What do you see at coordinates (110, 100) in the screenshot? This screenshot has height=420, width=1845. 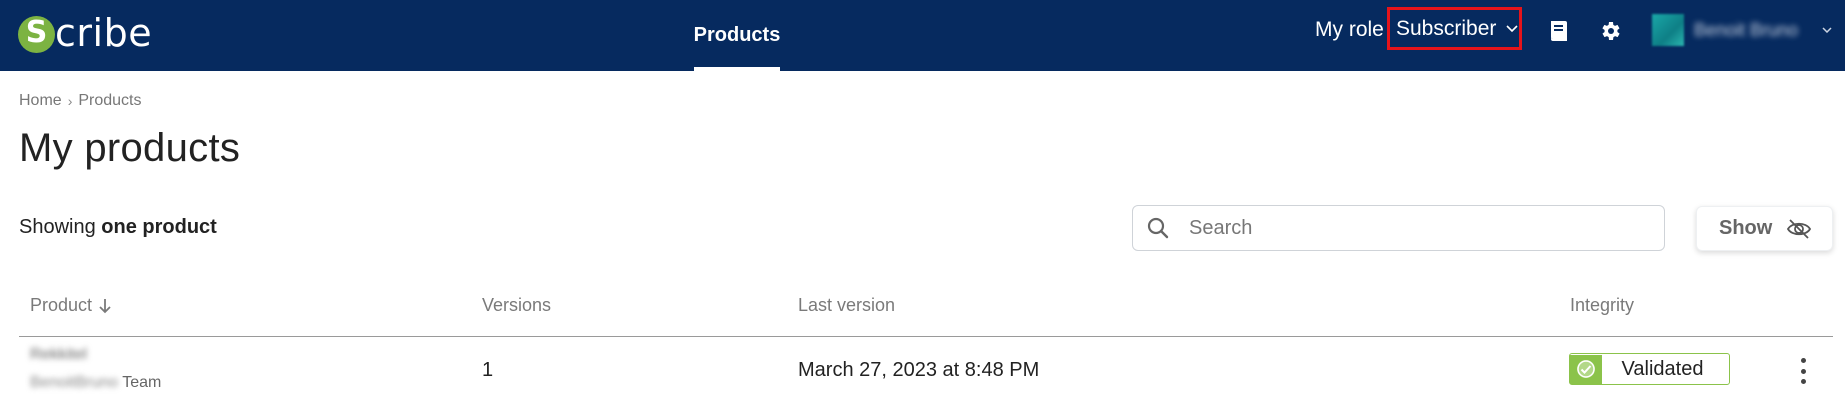 I see `breadcrumb-current: Products` at bounding box center [110, 100].